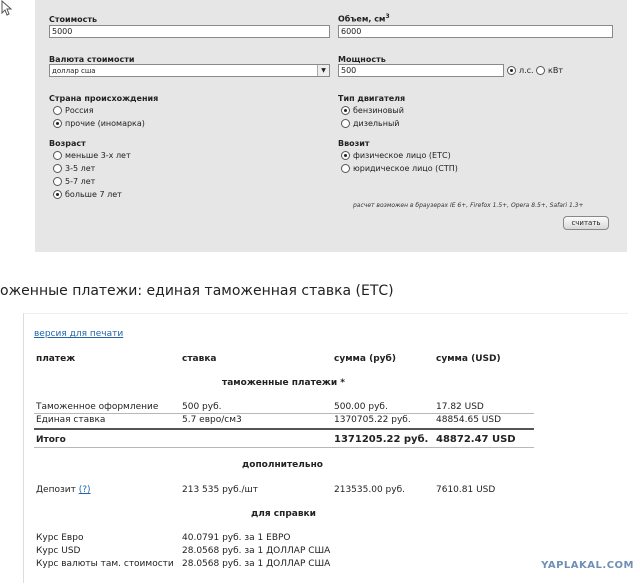 This screenshot has height=585, width=640. I want to click on column-header-payment: платеж, so click(56, 359).